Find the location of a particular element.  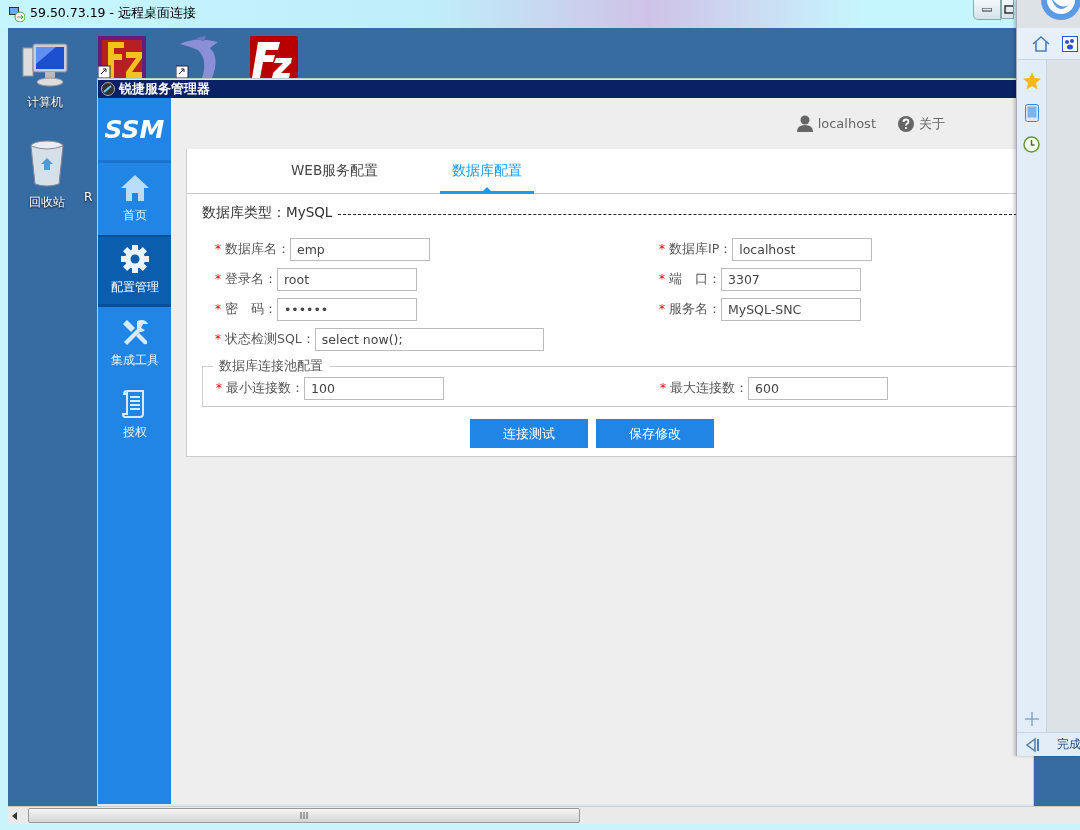

input-field: root is located at coordinates (347, 279).